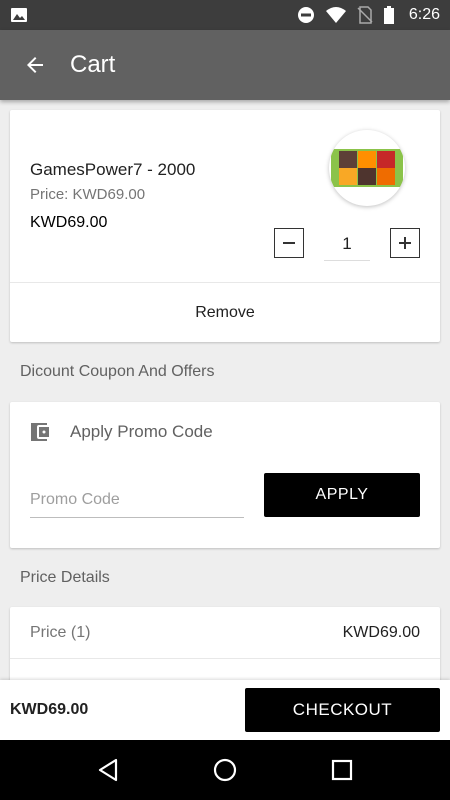  I want to click on nav-recents-button, so click(342, 770).